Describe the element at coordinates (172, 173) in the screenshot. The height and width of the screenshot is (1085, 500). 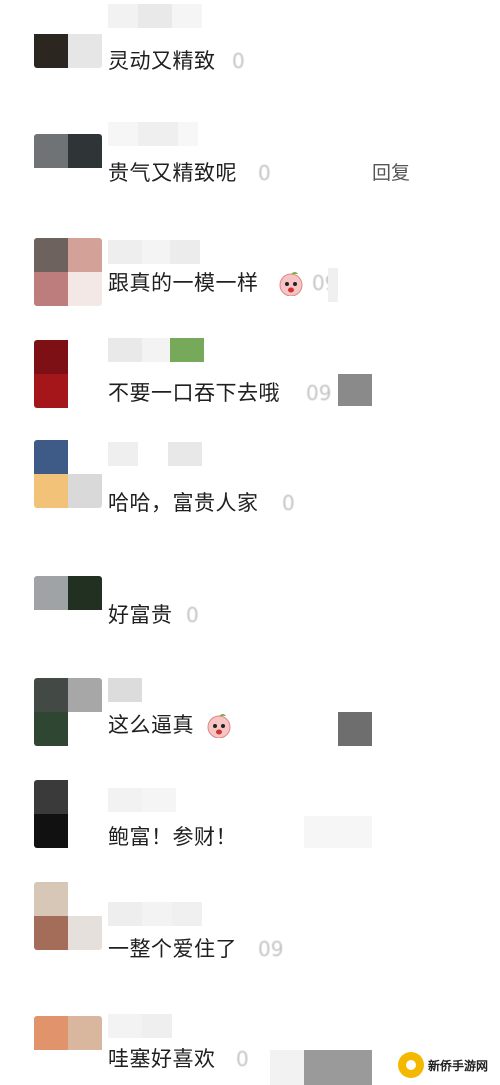
I see `comment-text: 贵气又精致呢` at that location.